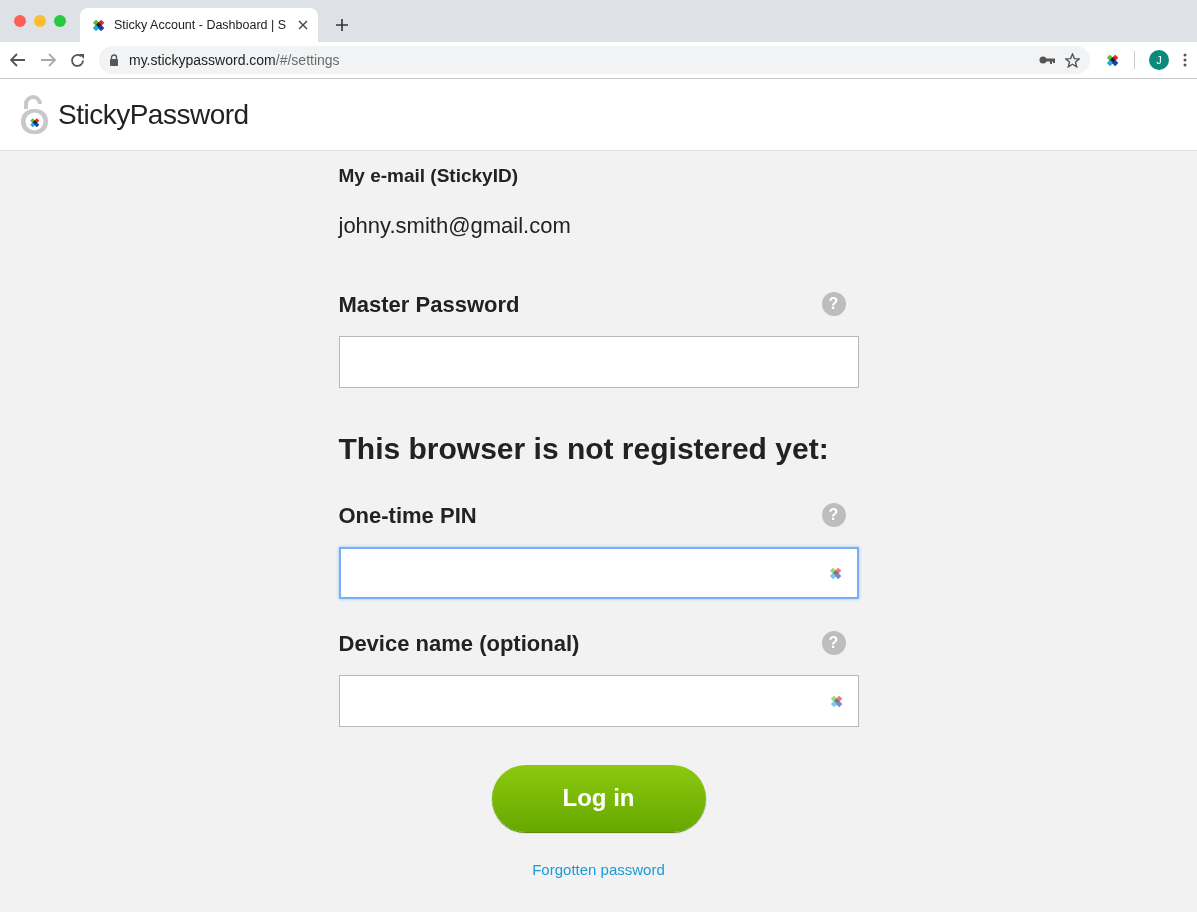 Image resolution: width=1197 pixels, height=912 pixels. I want to click on reload-icon, so click(77, 60).